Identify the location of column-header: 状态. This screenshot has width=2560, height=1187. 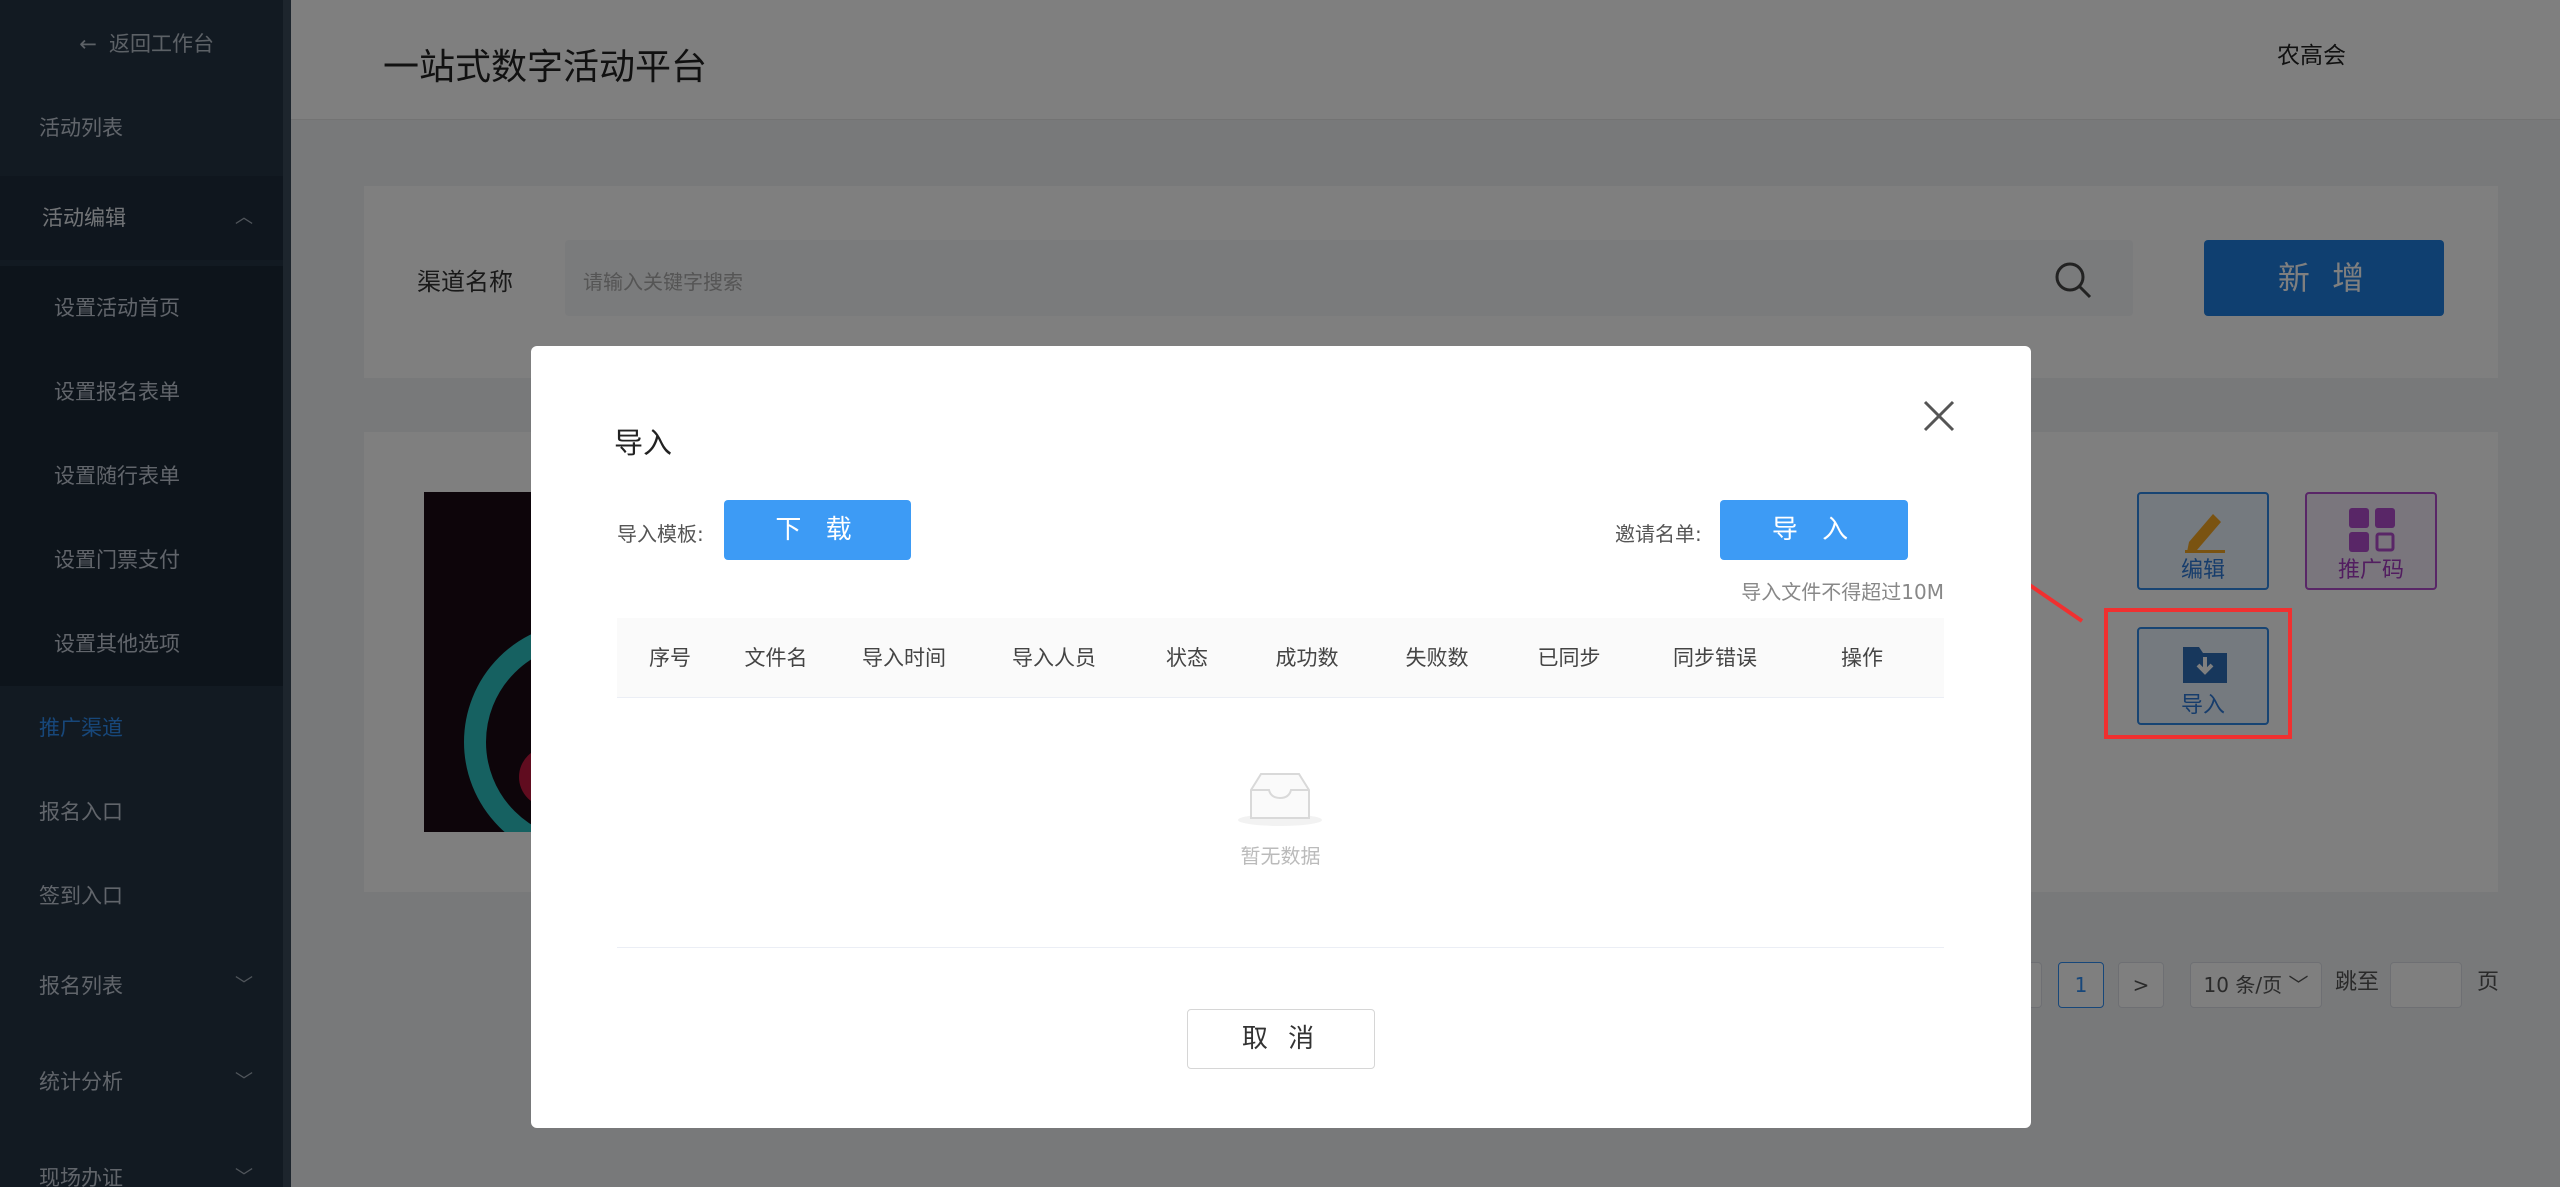
(1187, 658).